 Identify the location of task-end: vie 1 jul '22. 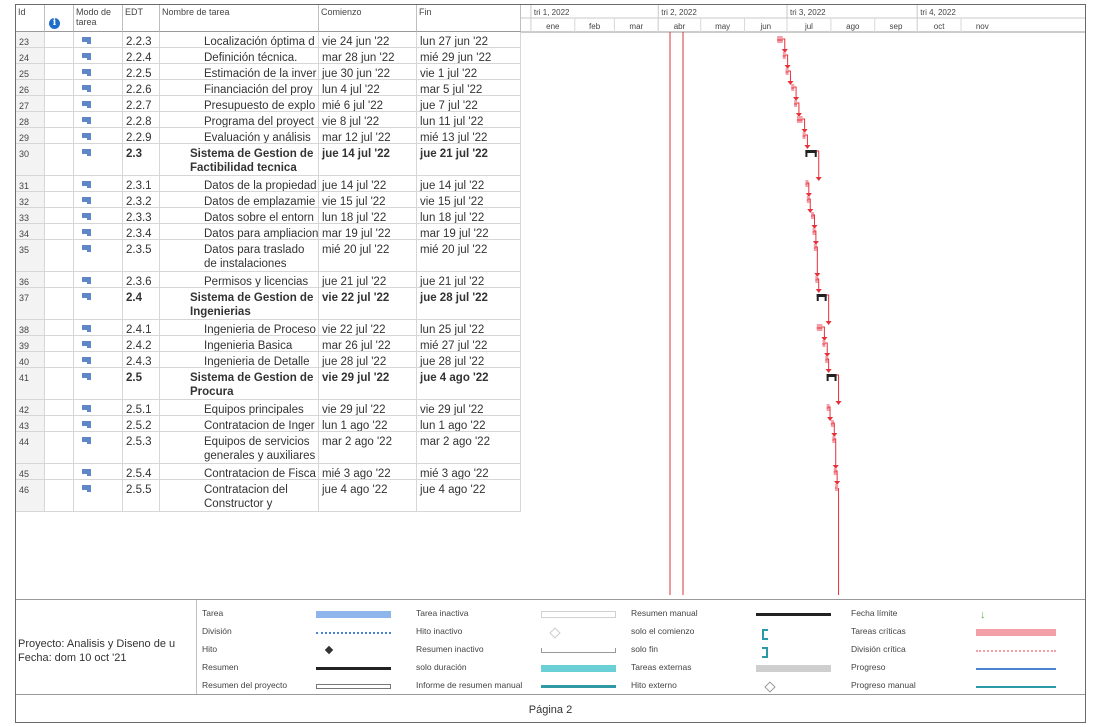
(469, 71).